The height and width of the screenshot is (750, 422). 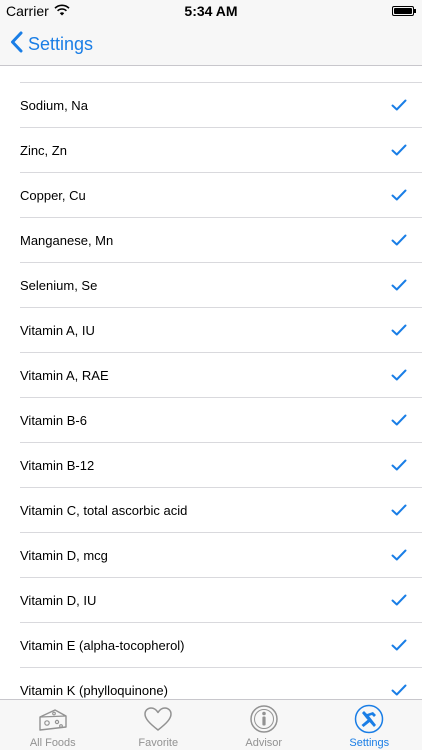 I want to click on tab-favorite: Favorite, so click(x=159, y=725).